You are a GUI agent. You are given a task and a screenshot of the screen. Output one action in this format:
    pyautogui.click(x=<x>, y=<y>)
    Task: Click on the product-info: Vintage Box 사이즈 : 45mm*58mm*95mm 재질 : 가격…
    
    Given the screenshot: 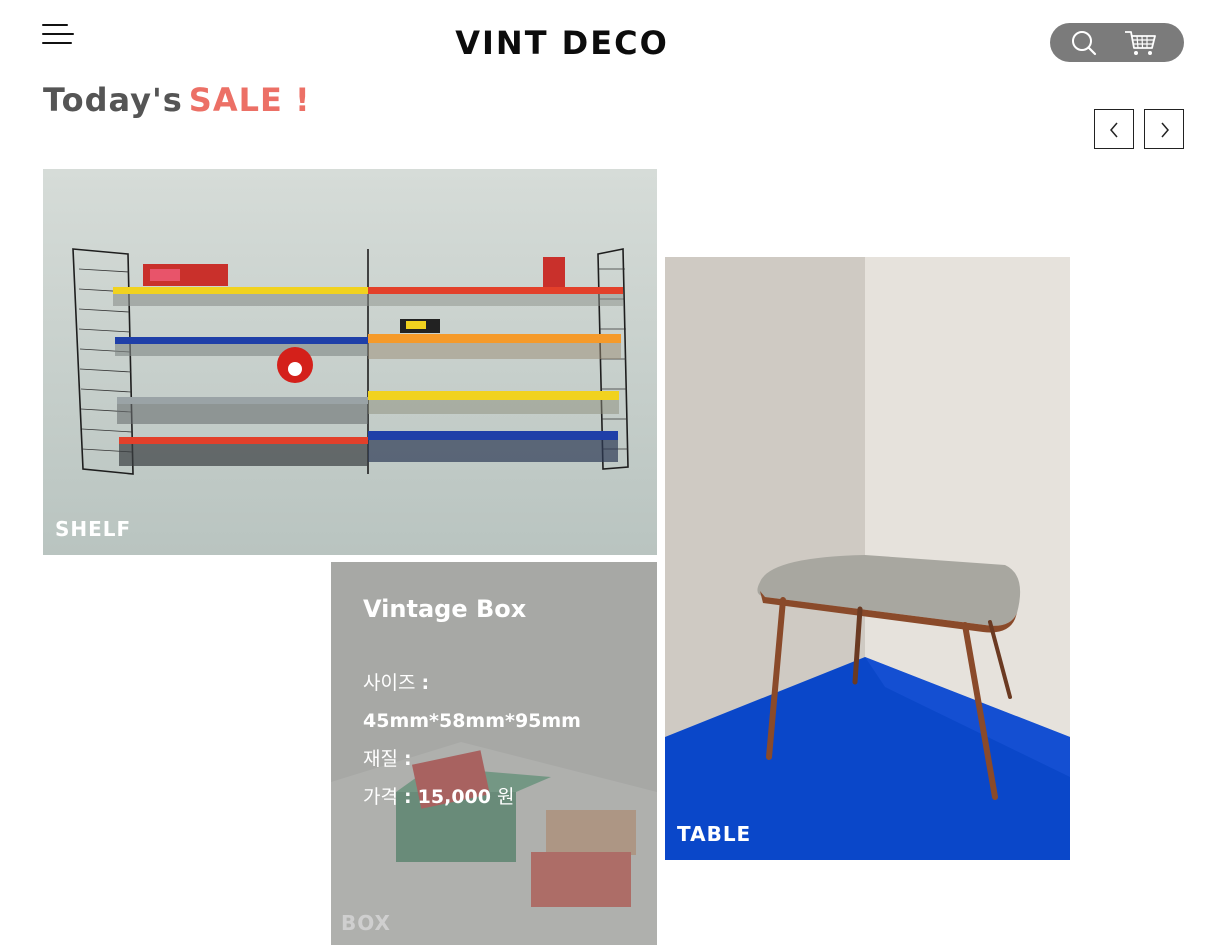 What is the action you would take?
    pyautogui.click(x=508, y=705)
    